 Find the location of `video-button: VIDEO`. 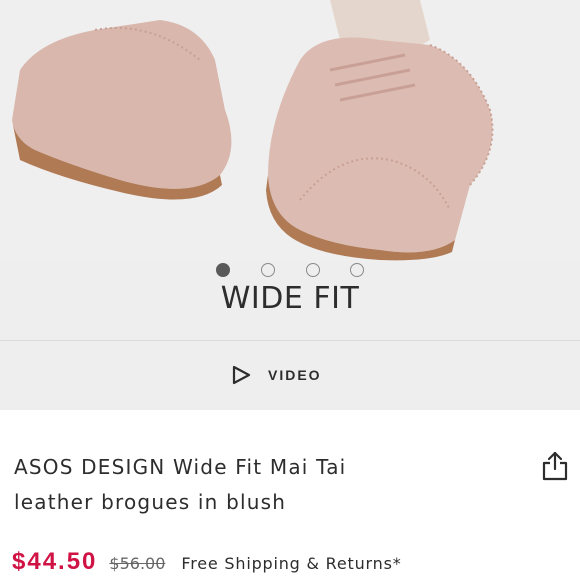

video-button: VIDEO is located at coordinates (295, 375).